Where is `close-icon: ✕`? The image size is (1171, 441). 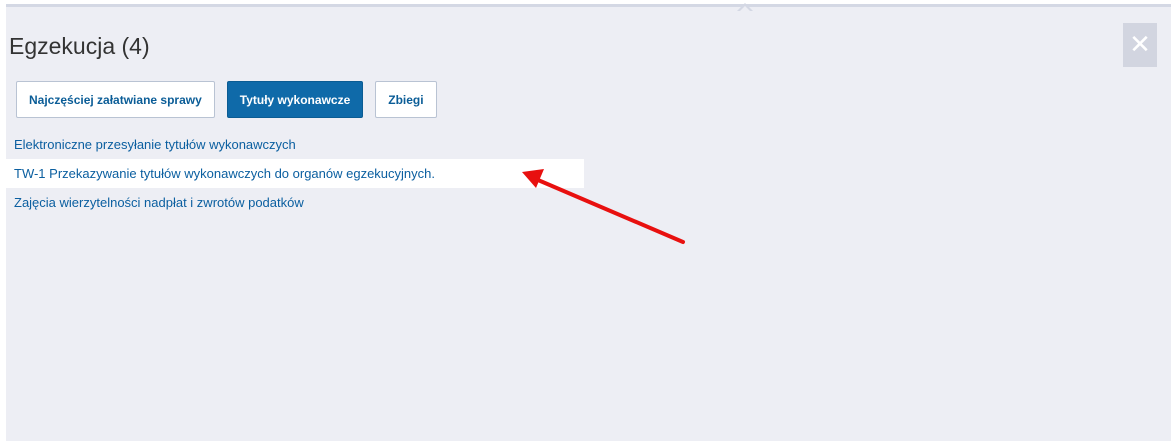
close-icon: ✕ is located at coordinates (1140, 45).